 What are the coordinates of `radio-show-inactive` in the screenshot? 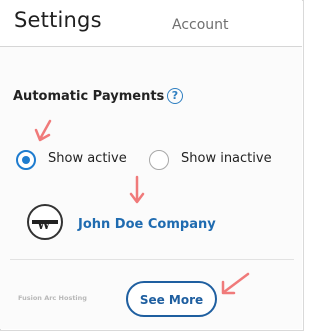 It's located at (159, 160).